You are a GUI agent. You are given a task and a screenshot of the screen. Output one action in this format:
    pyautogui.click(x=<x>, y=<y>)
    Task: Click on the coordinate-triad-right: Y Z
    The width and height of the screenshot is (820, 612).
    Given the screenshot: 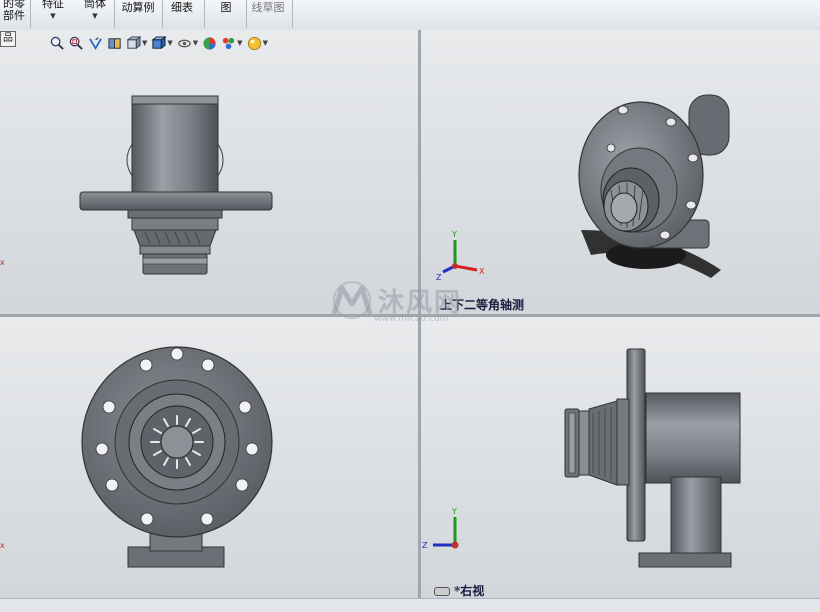 What is the action you would take?
    pyautogui.click(x=440, y=528)
    